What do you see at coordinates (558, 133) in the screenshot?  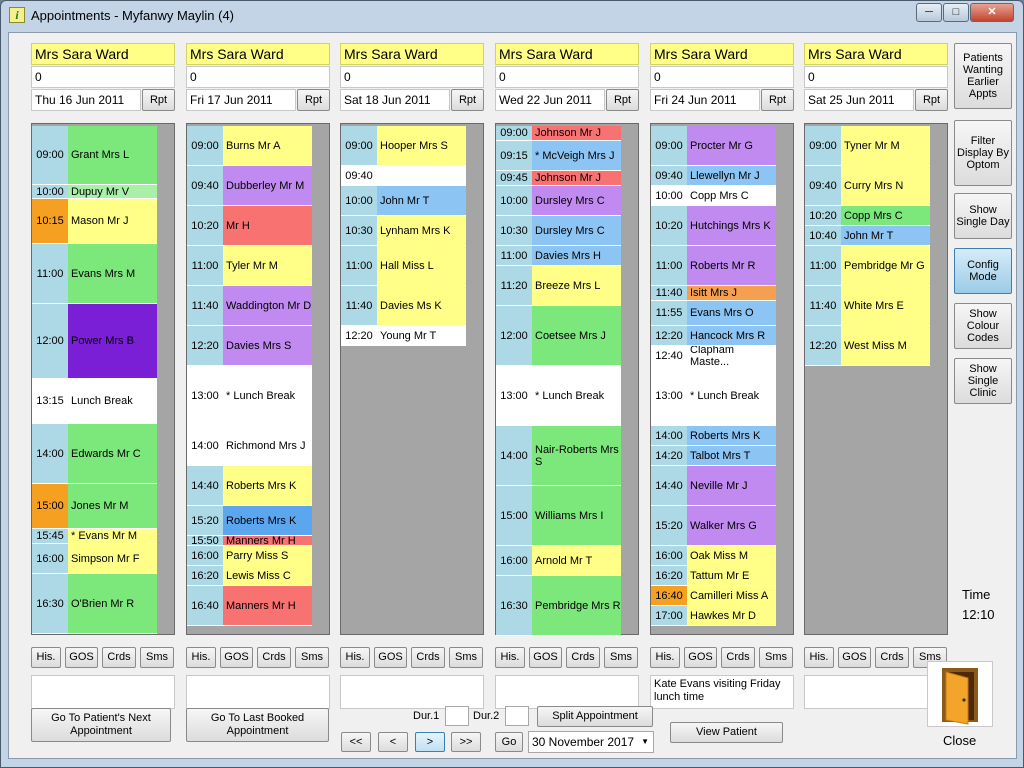 I see `appointment-slot: 09:00 Johnson Mr J` at bounding box center [558, 133].